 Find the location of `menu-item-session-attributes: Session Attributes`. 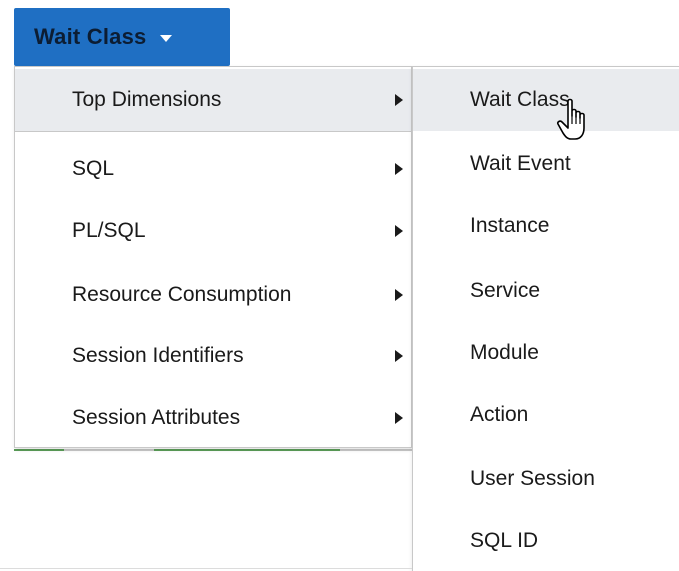

menu-item-session-attributes: Session Attributes is located at coordinates (213, 418).